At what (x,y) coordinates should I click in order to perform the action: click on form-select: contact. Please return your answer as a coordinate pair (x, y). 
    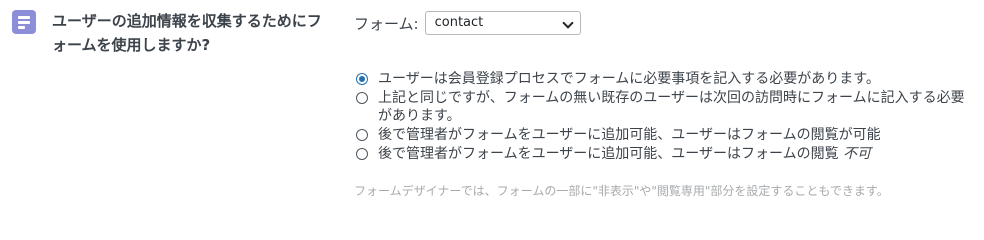
    Looking at the image, I should click on (502, 23).